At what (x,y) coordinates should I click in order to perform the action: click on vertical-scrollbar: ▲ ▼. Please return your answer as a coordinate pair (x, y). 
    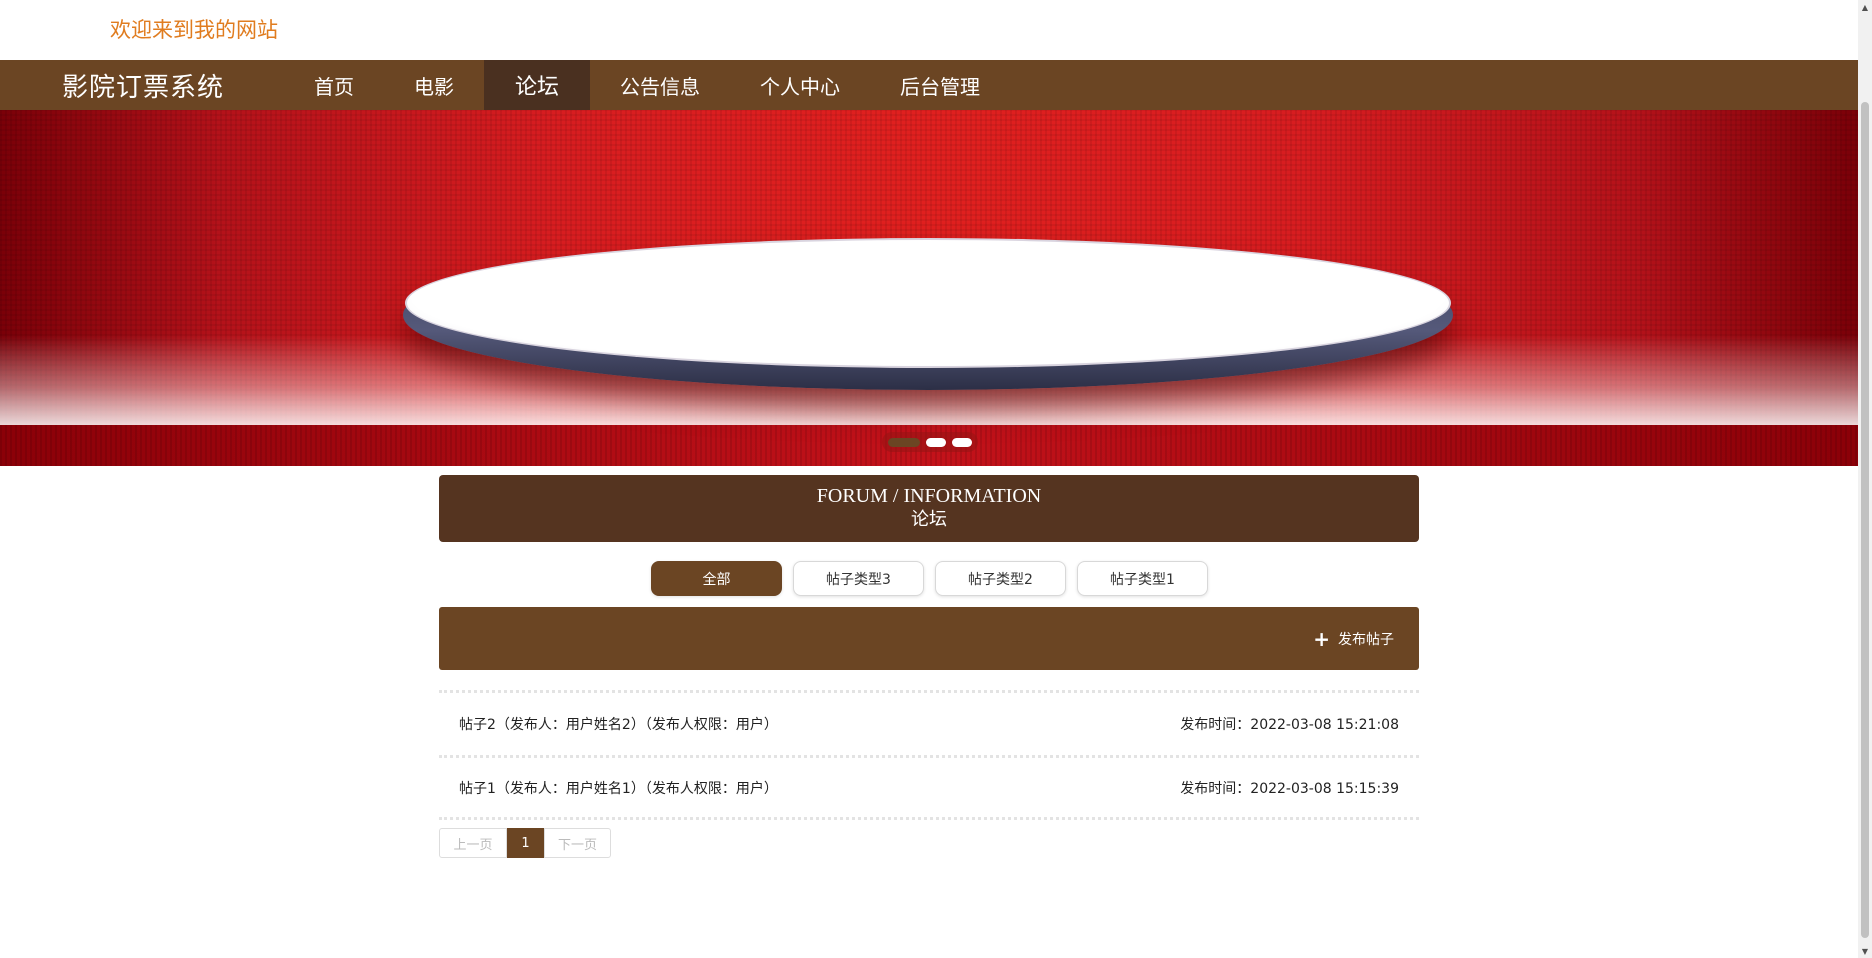
    Looking at the image, I should click on (1865, 479).